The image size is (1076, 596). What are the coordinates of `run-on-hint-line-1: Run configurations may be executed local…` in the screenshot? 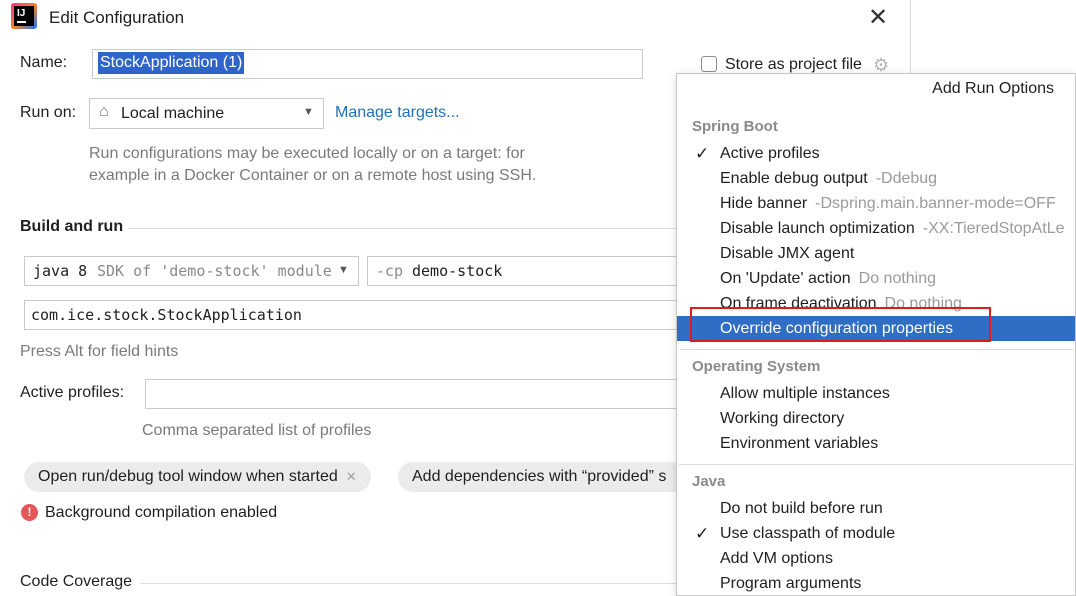 It's located at (307, 153).